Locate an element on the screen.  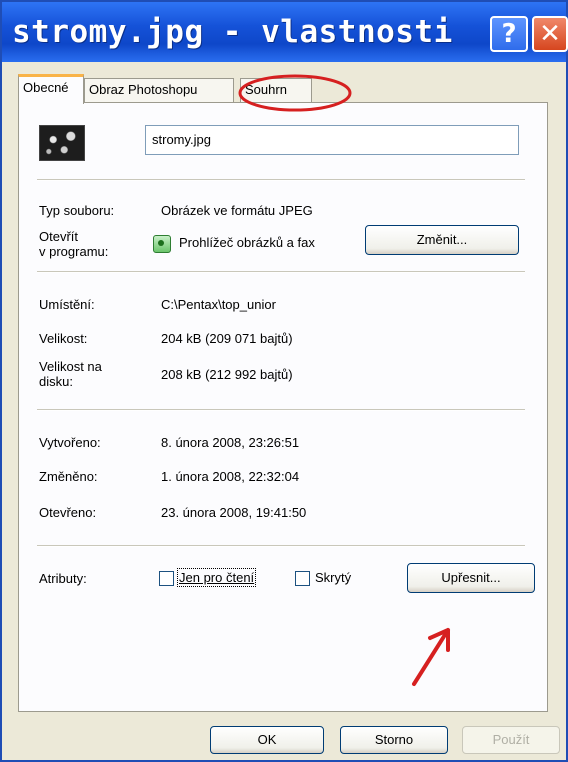
red-arrow-annotation is located at coordinates (431, 657).